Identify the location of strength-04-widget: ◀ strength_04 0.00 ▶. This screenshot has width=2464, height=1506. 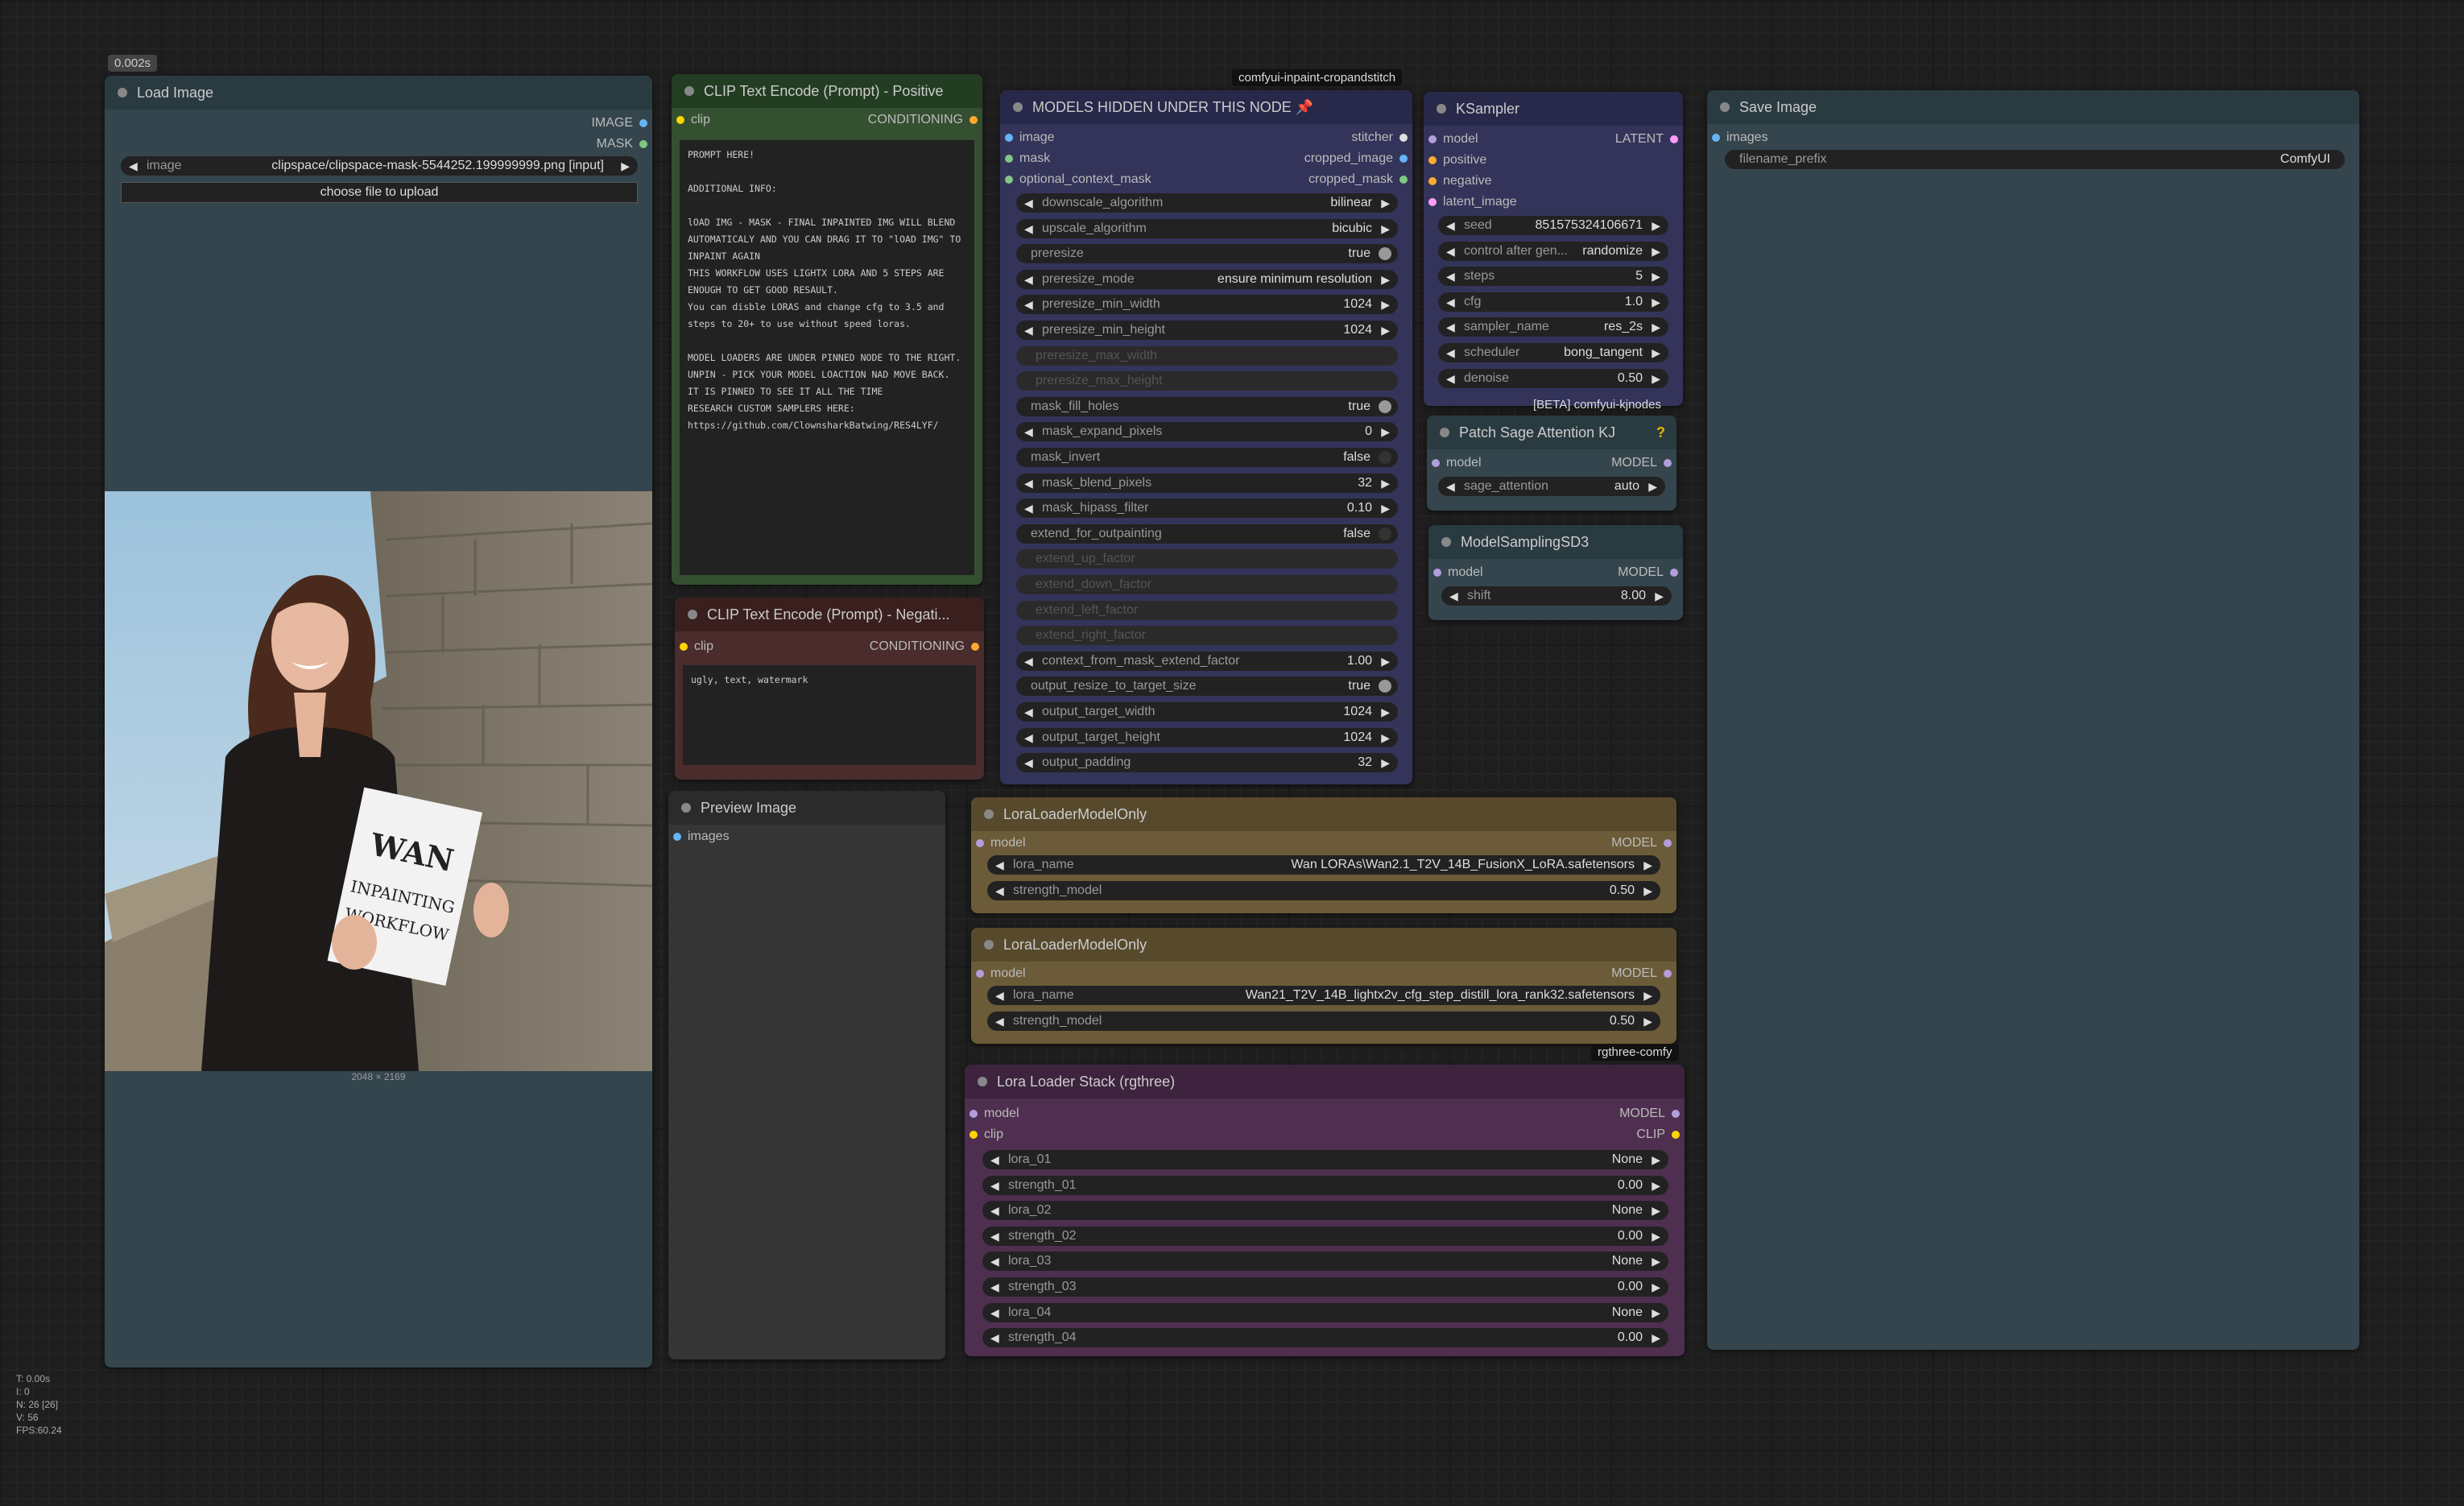
(1325, 1338).